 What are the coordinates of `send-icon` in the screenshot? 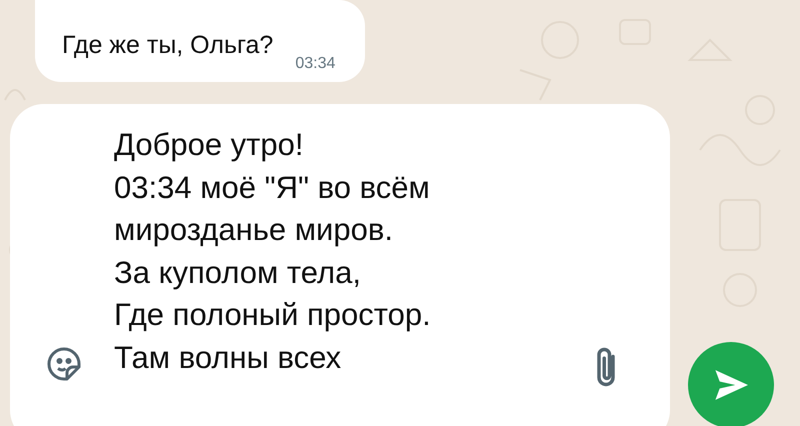 It's located at (731, 385).